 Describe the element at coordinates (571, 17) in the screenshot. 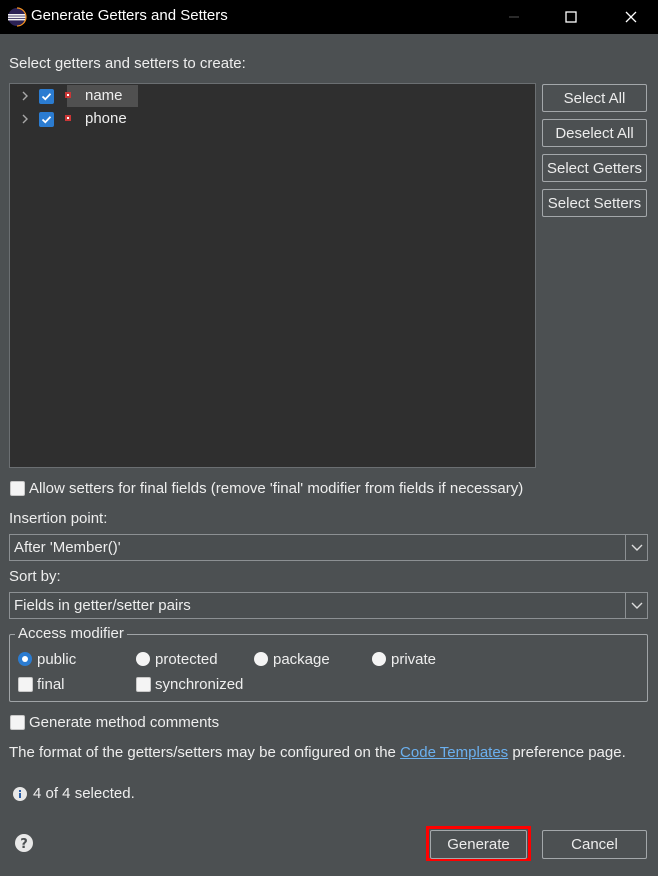

I see `maximize-icon` at that location.